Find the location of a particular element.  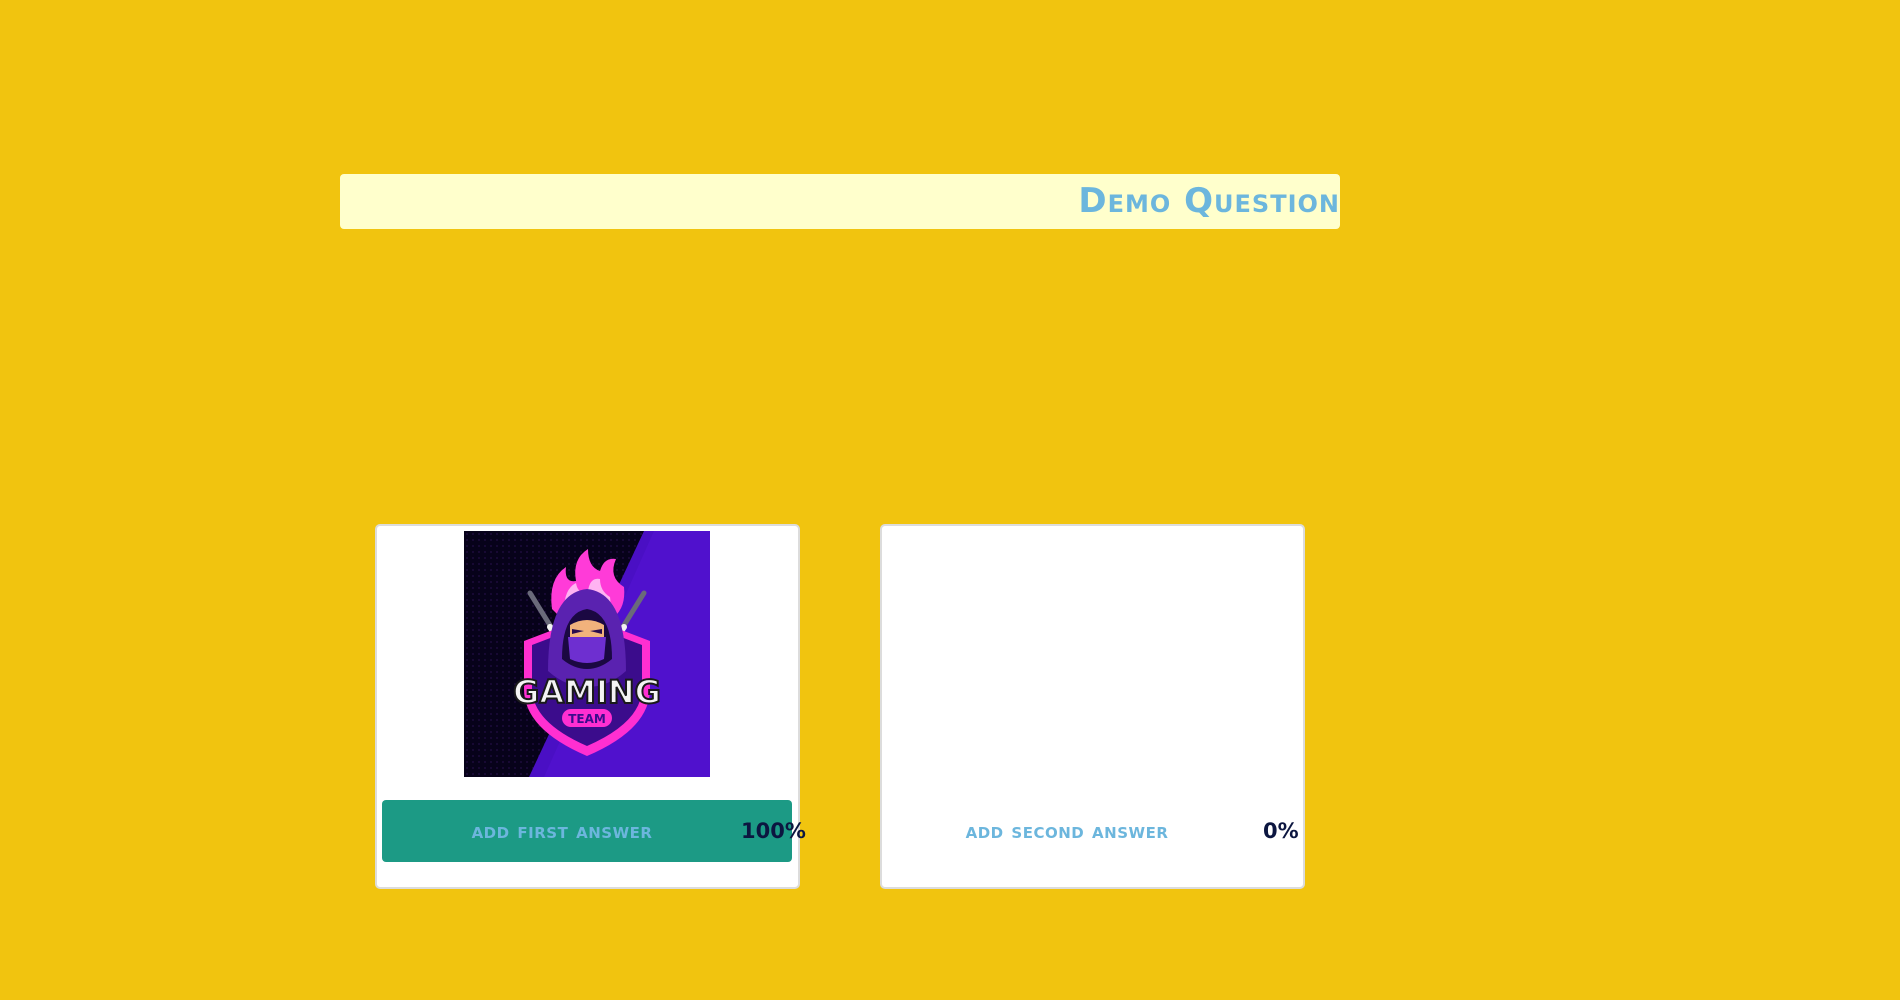

logo-subtext: TEAM is located at coordinates (587, 719).